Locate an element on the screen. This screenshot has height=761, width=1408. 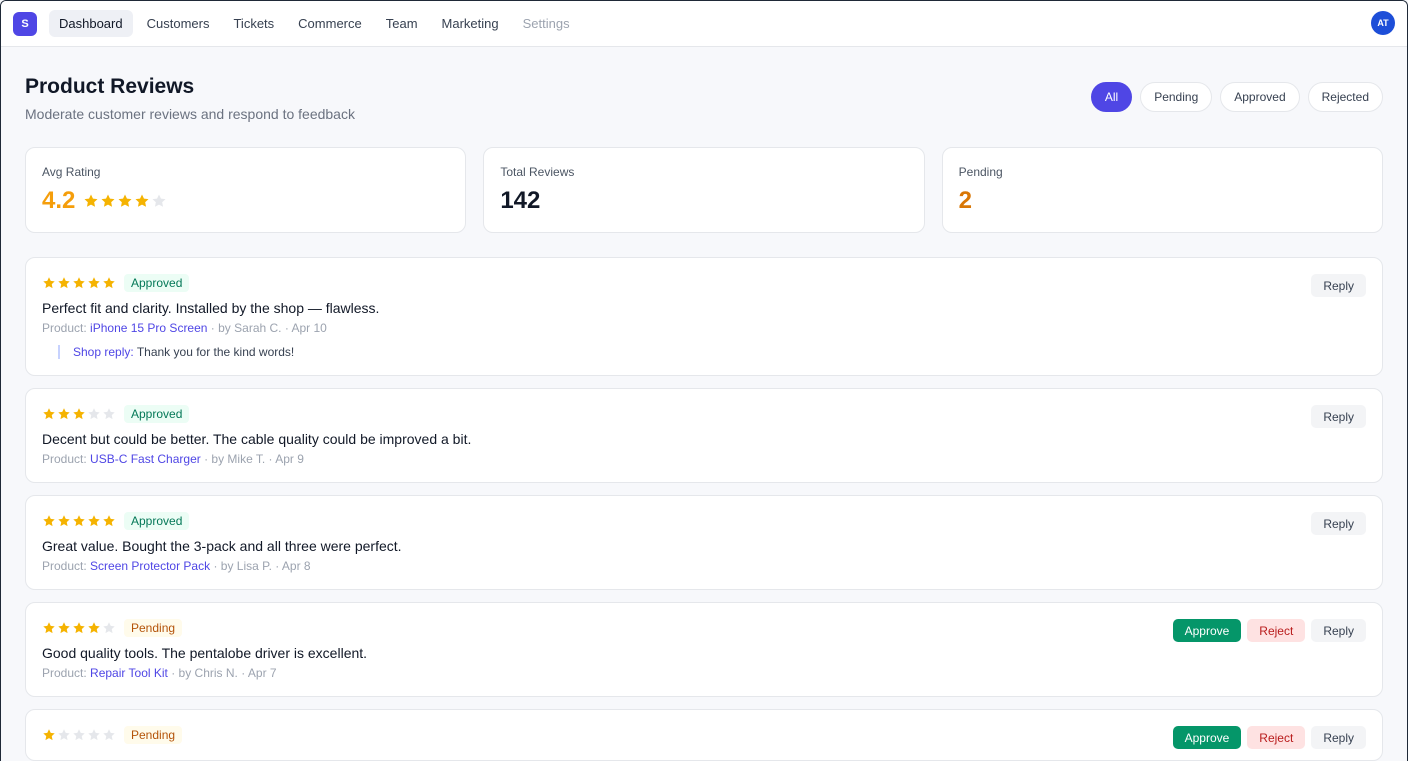
shop-reply-text: Thank you for the kind words! is located at coordinates (215, 352).